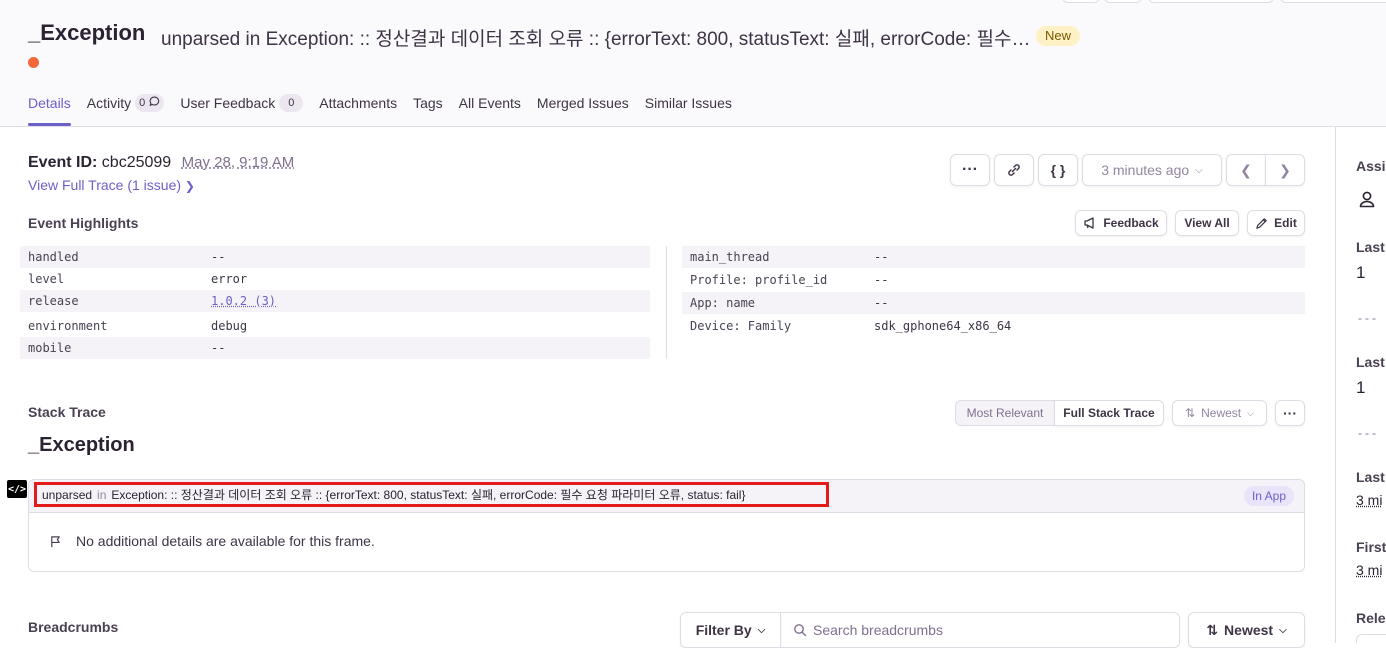 This screenshot has height=648, width=1386. I want to click on event-time-selector: 3 minutes ago ⌵, so click(1152, 170).